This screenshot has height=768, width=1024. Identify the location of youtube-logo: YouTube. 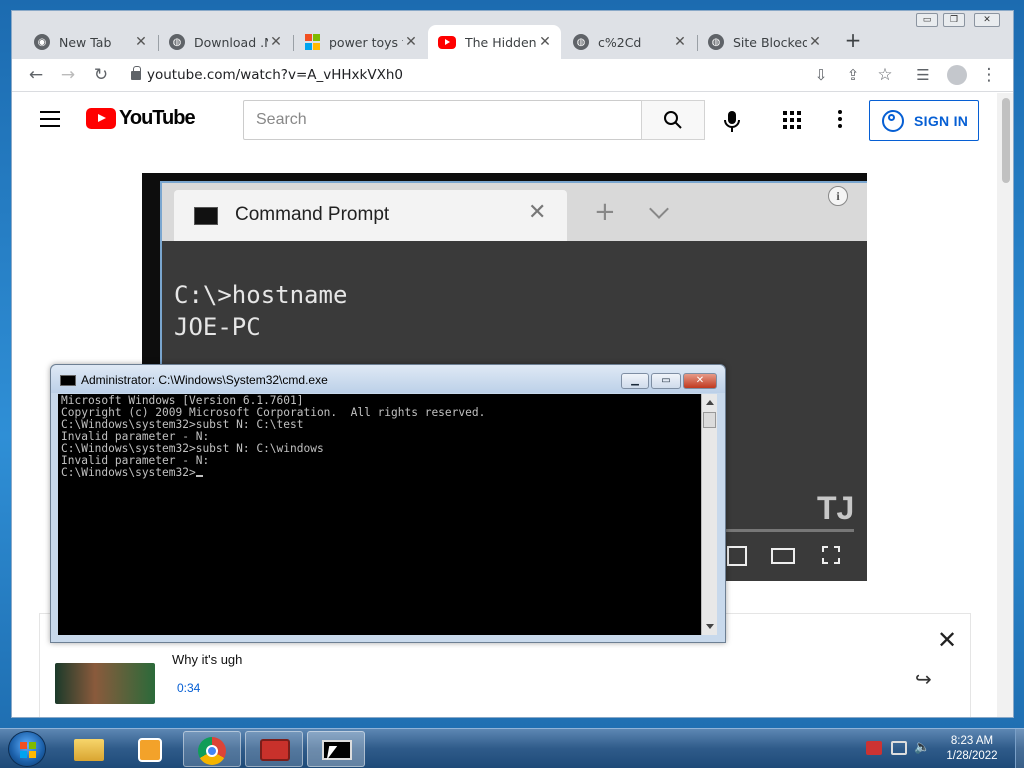
(141, 118).